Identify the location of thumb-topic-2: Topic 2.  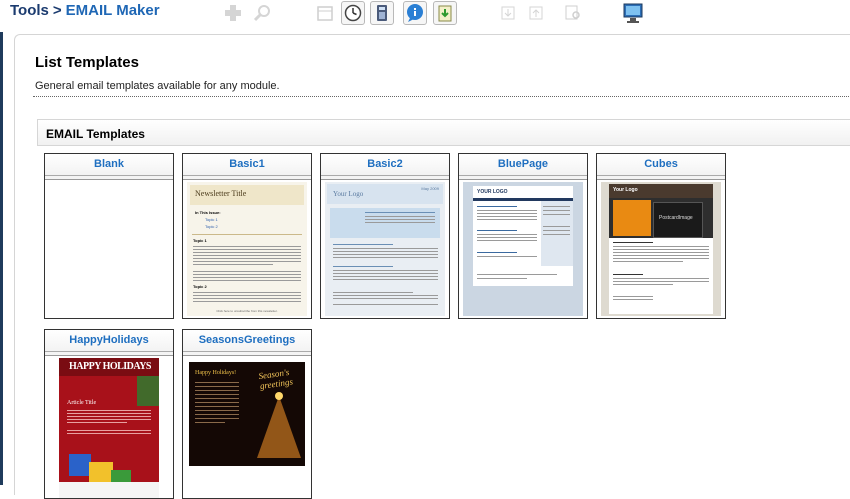
(200, 286).